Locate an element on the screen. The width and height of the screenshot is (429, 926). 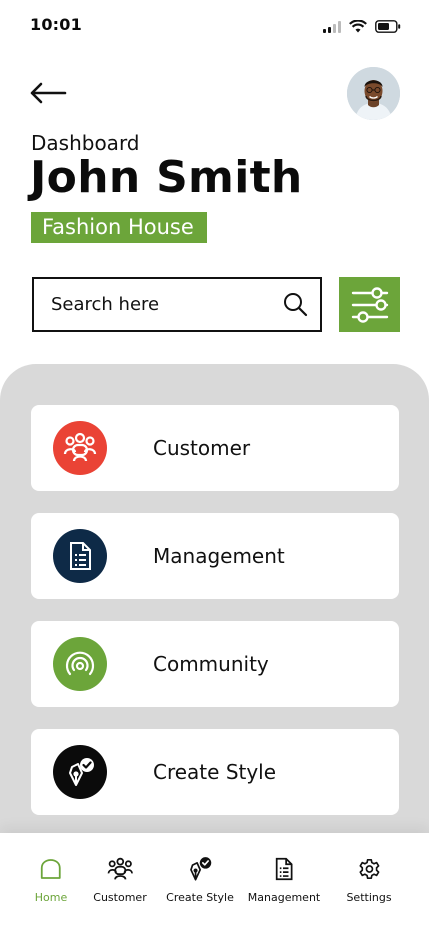
filter-button is located at coordinates (369, 304).